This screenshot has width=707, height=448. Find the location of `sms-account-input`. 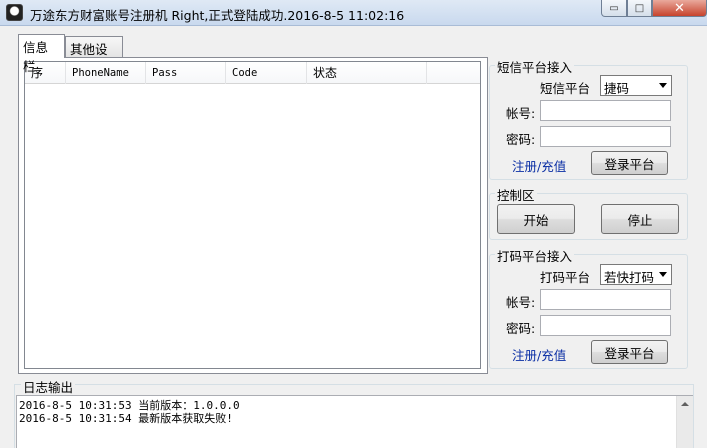

sms-account-input is located at coordinates (605, 110).